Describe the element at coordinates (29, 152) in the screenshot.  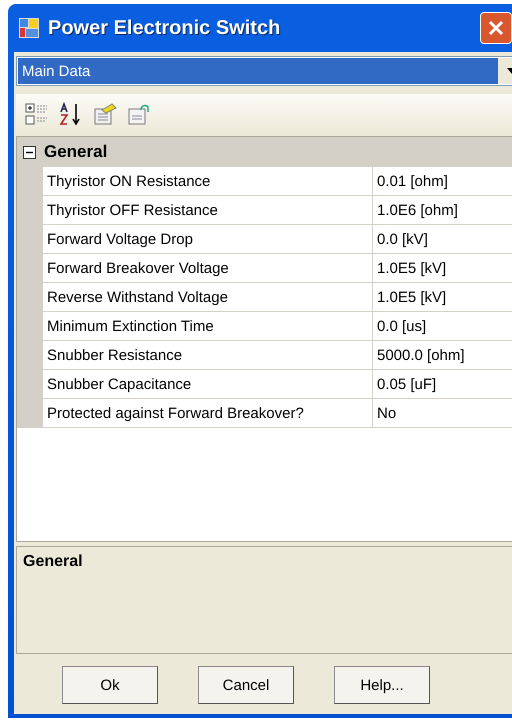
I see `collapse-icon` at that location.